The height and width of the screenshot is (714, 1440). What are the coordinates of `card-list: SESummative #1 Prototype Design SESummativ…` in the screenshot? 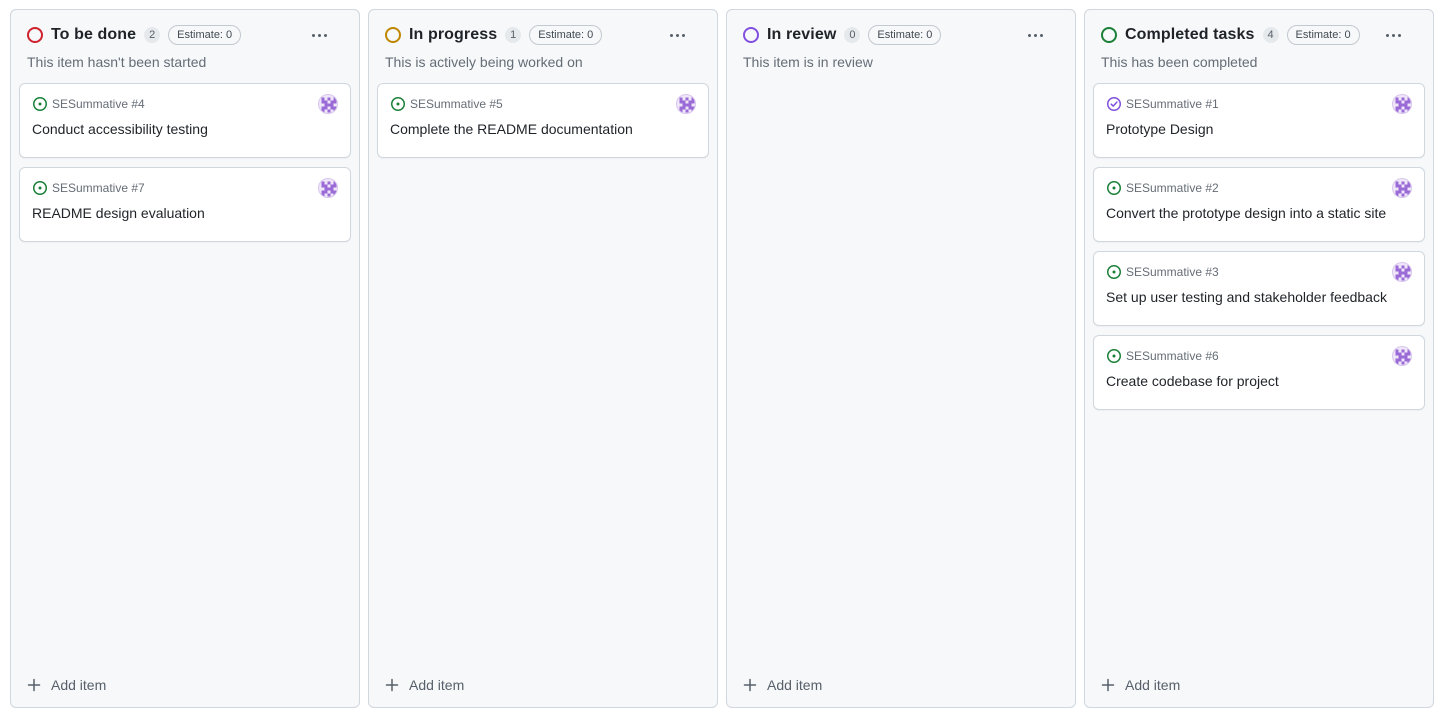 It's located at (1259, 246).